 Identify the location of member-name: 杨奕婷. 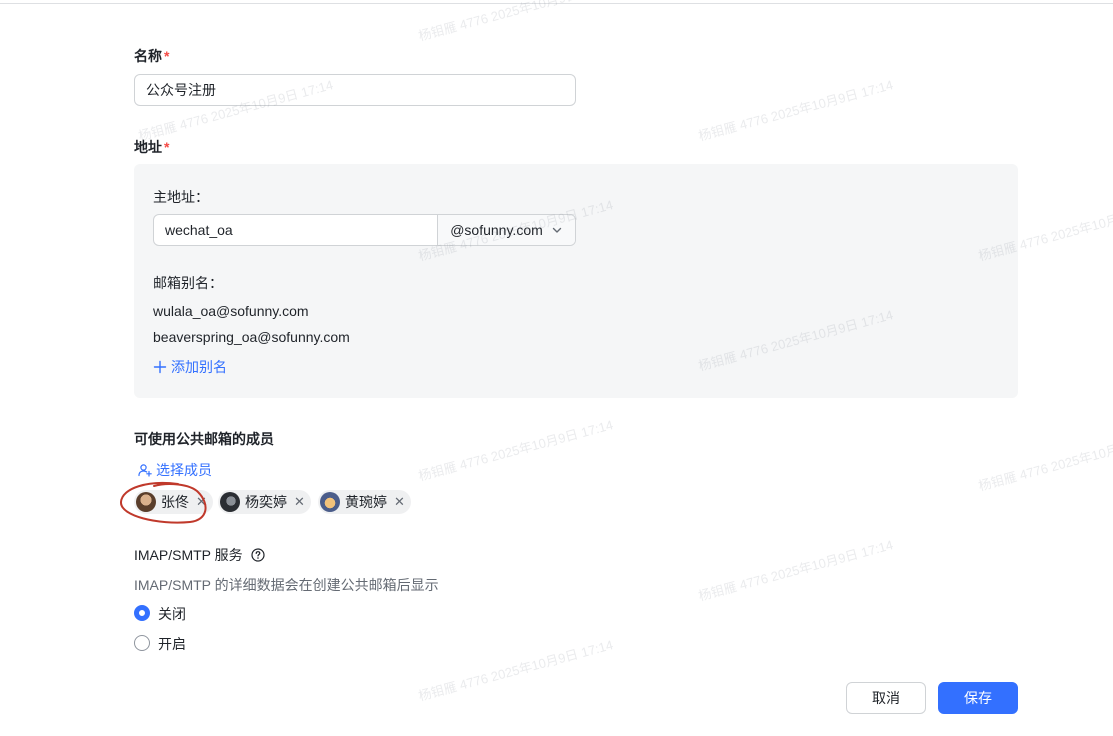
(266, 502).